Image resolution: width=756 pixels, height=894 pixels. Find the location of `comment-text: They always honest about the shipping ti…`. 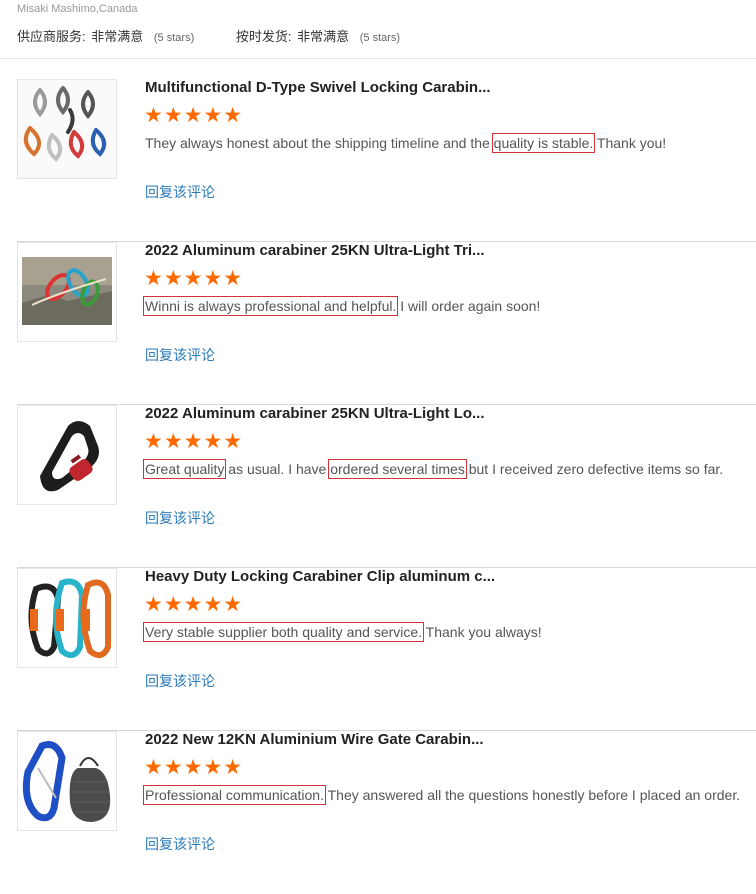

comment-text: They always honest about the shipping ti… is located at coordinates (319, 143).